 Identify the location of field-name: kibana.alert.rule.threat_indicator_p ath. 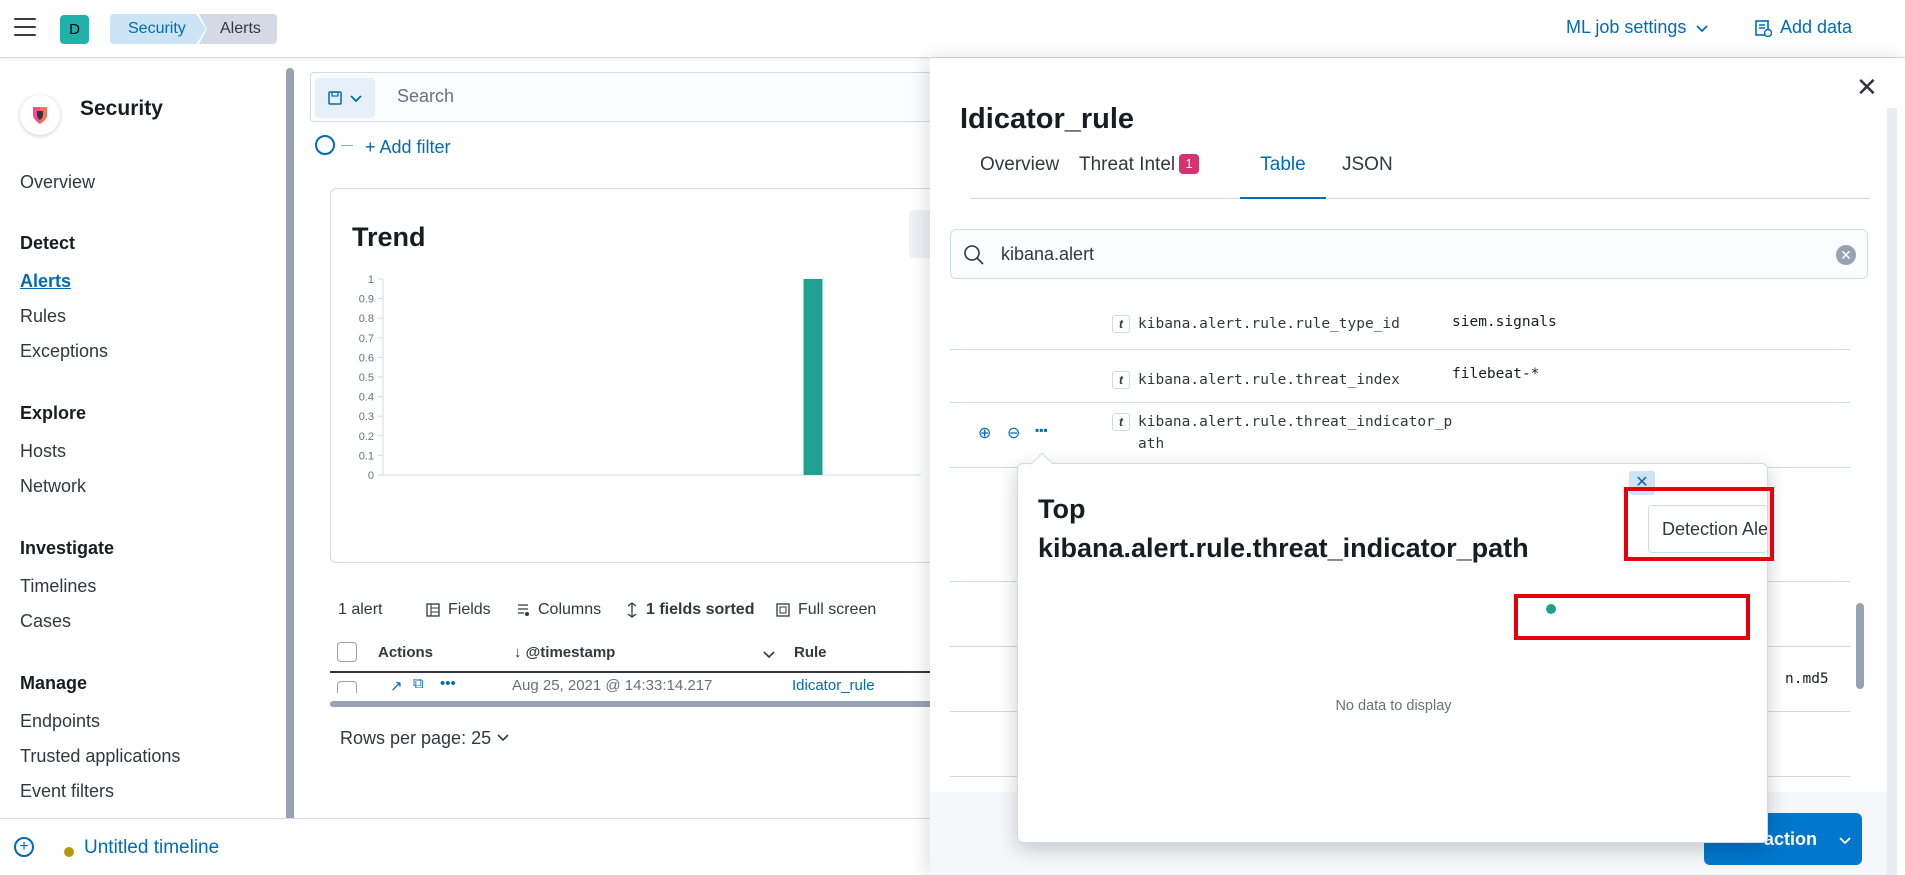
(1295, 433).